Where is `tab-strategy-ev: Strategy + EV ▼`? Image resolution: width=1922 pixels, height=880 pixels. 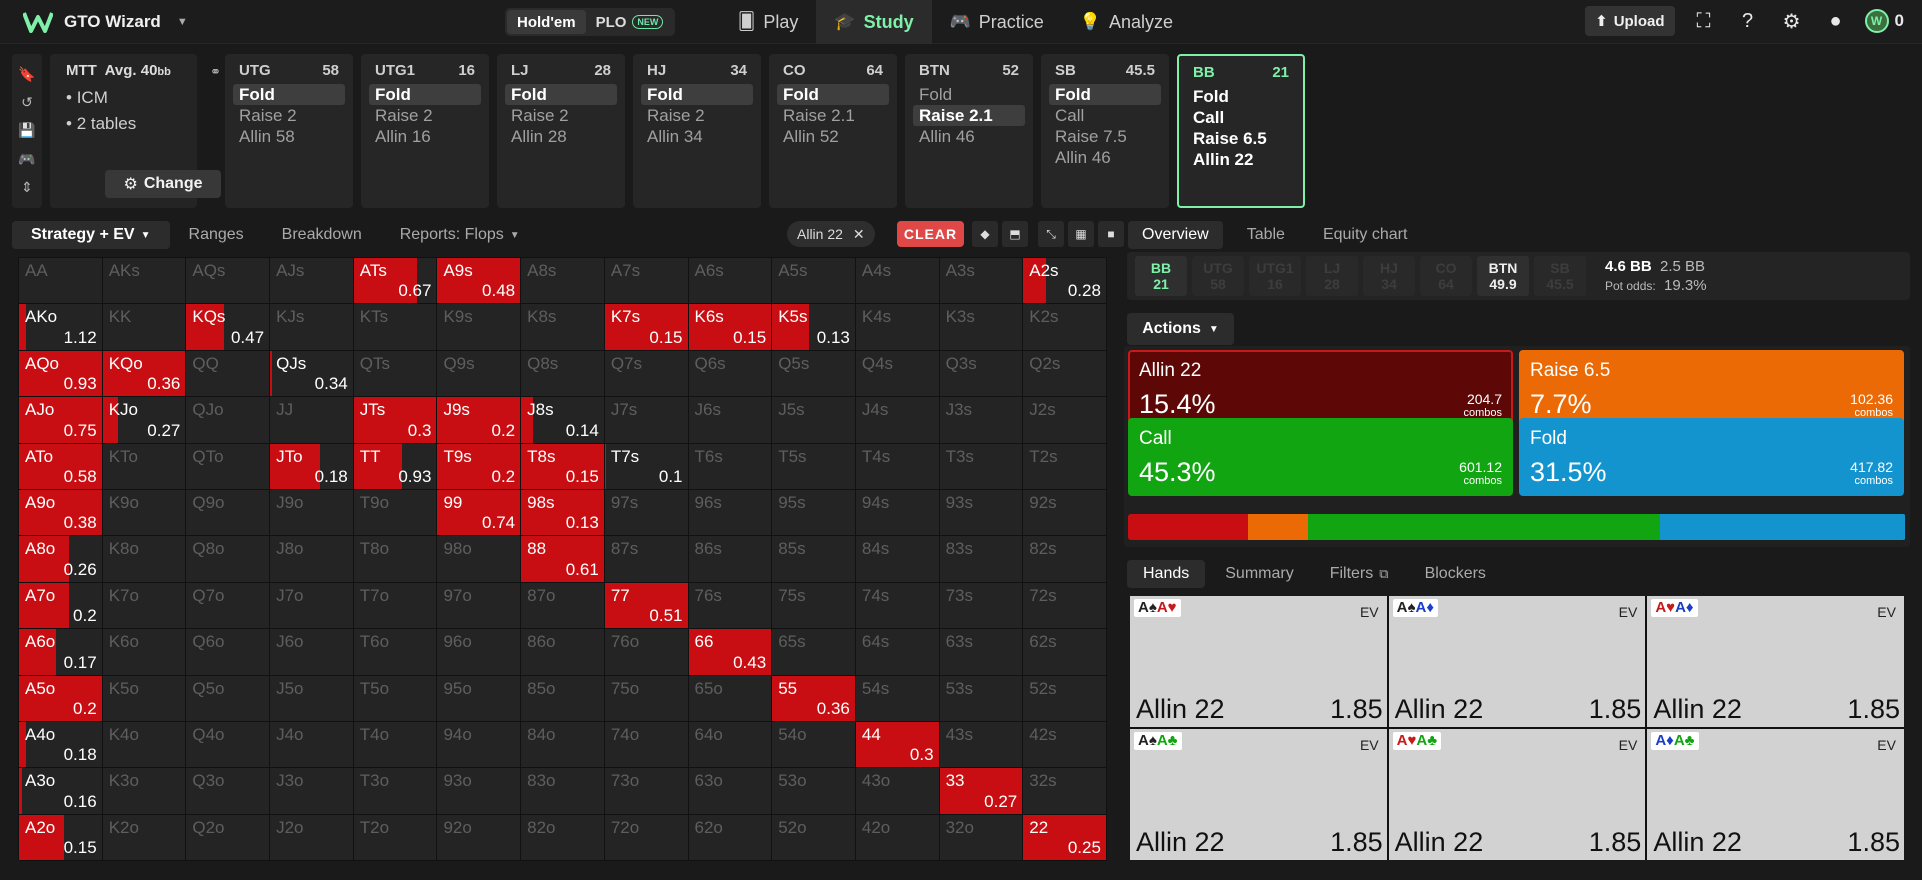
tab-strategy-ev: Strategy + EV ▼ is located at coordinates (91, 235).